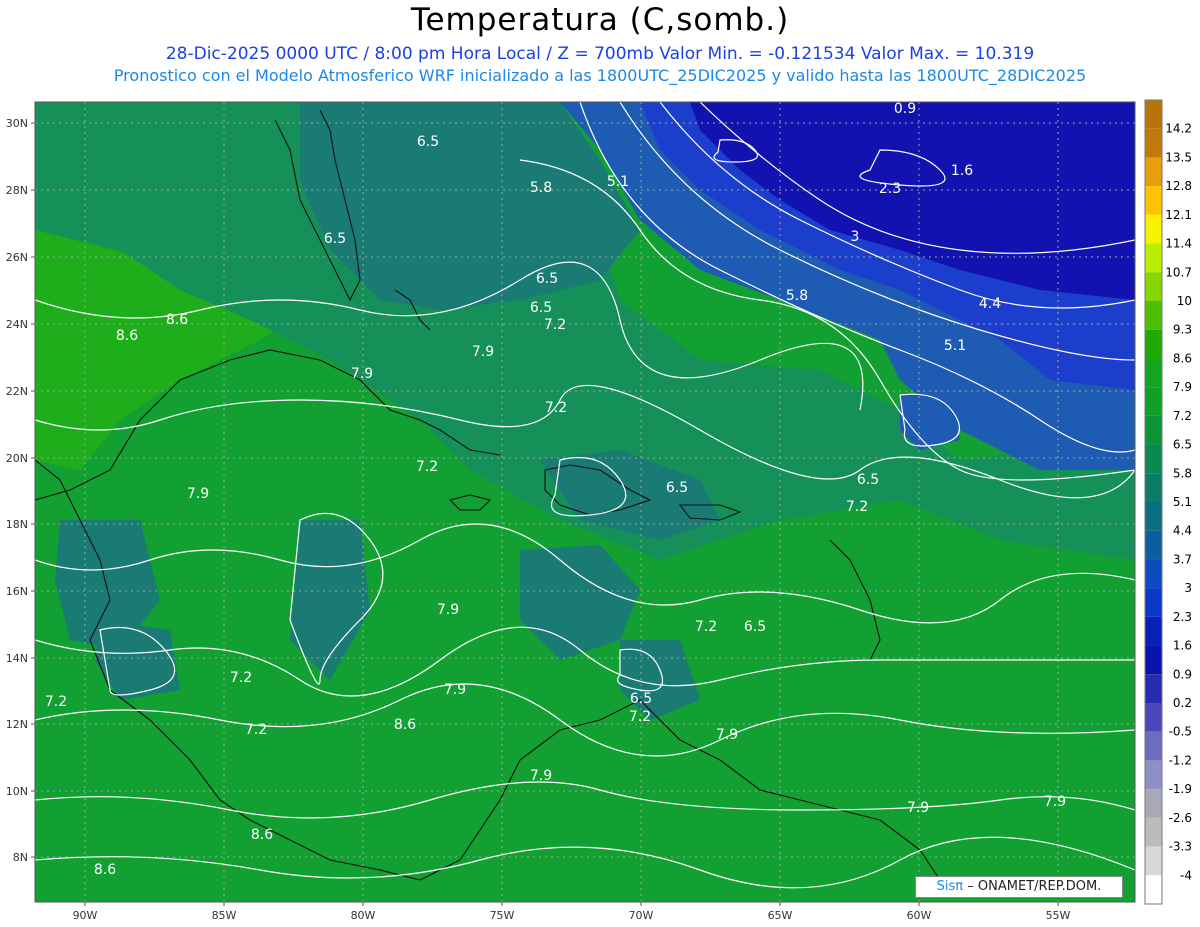 The width and height of the screenshot is (1200, 927). What do you see at coordinates (780, 915) in the screenshot?
I see `lon-tick-label: 65W` at bounding box center [780, 915].